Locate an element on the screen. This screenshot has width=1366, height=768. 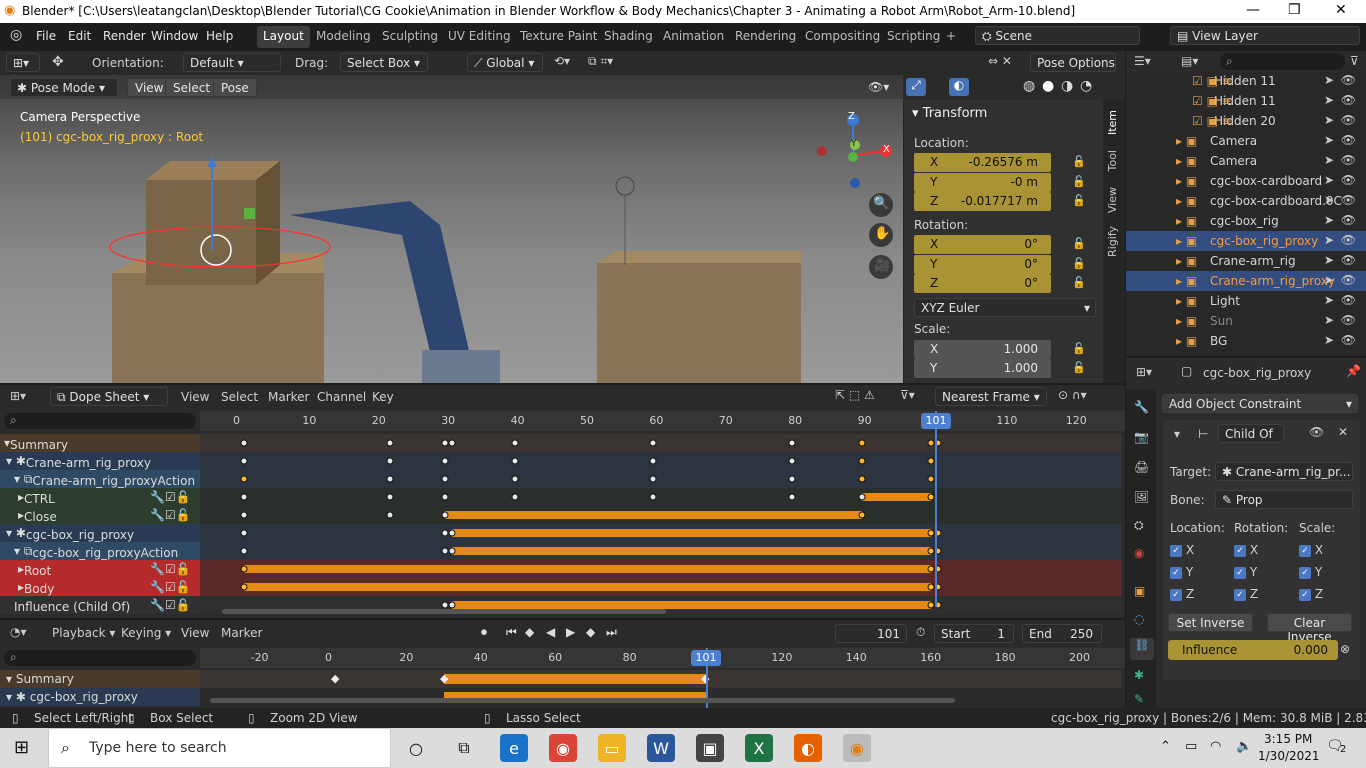
keyframe-clear-icon: ⊗ is located at coordinates (1345, 649).